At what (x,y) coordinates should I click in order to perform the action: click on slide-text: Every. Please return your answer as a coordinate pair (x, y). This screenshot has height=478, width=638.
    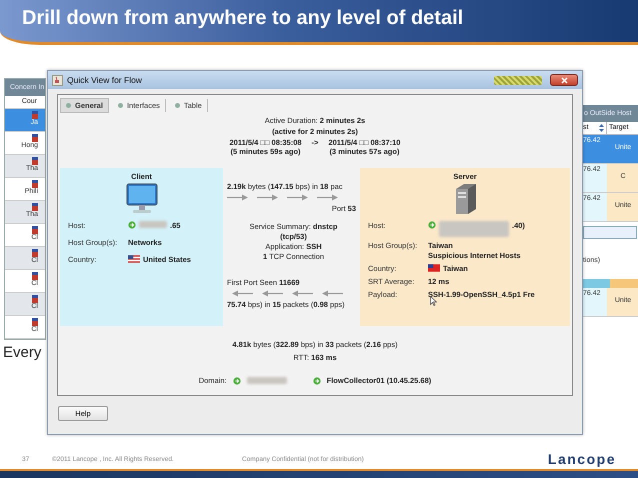
    Looking at the image, I should click on (22, 352).